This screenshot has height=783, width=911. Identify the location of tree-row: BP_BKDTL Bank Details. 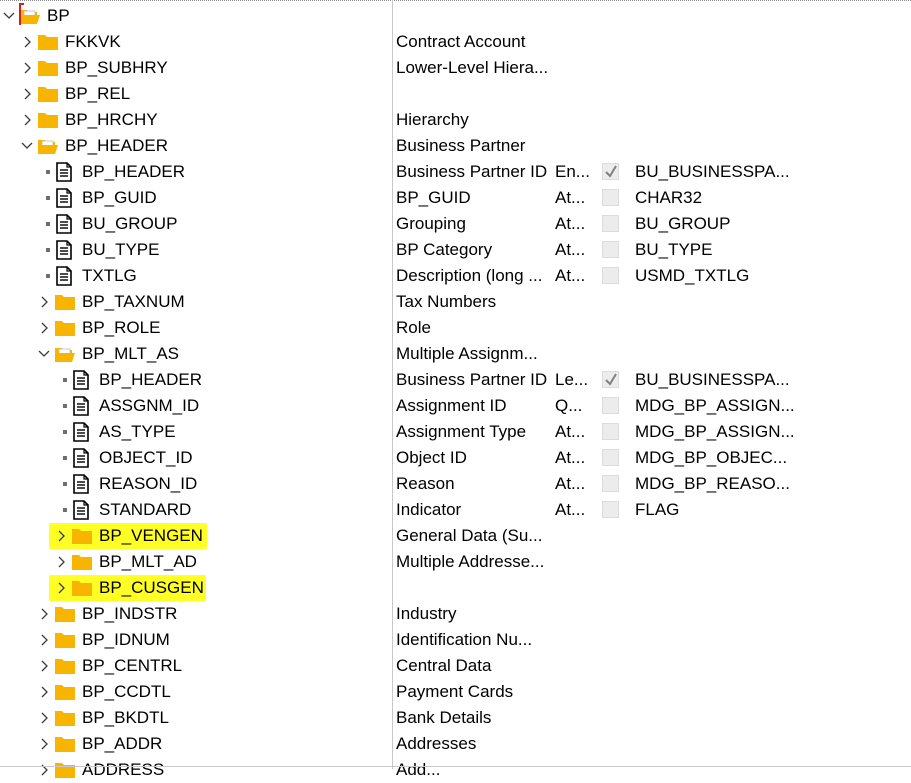
(455, 718).